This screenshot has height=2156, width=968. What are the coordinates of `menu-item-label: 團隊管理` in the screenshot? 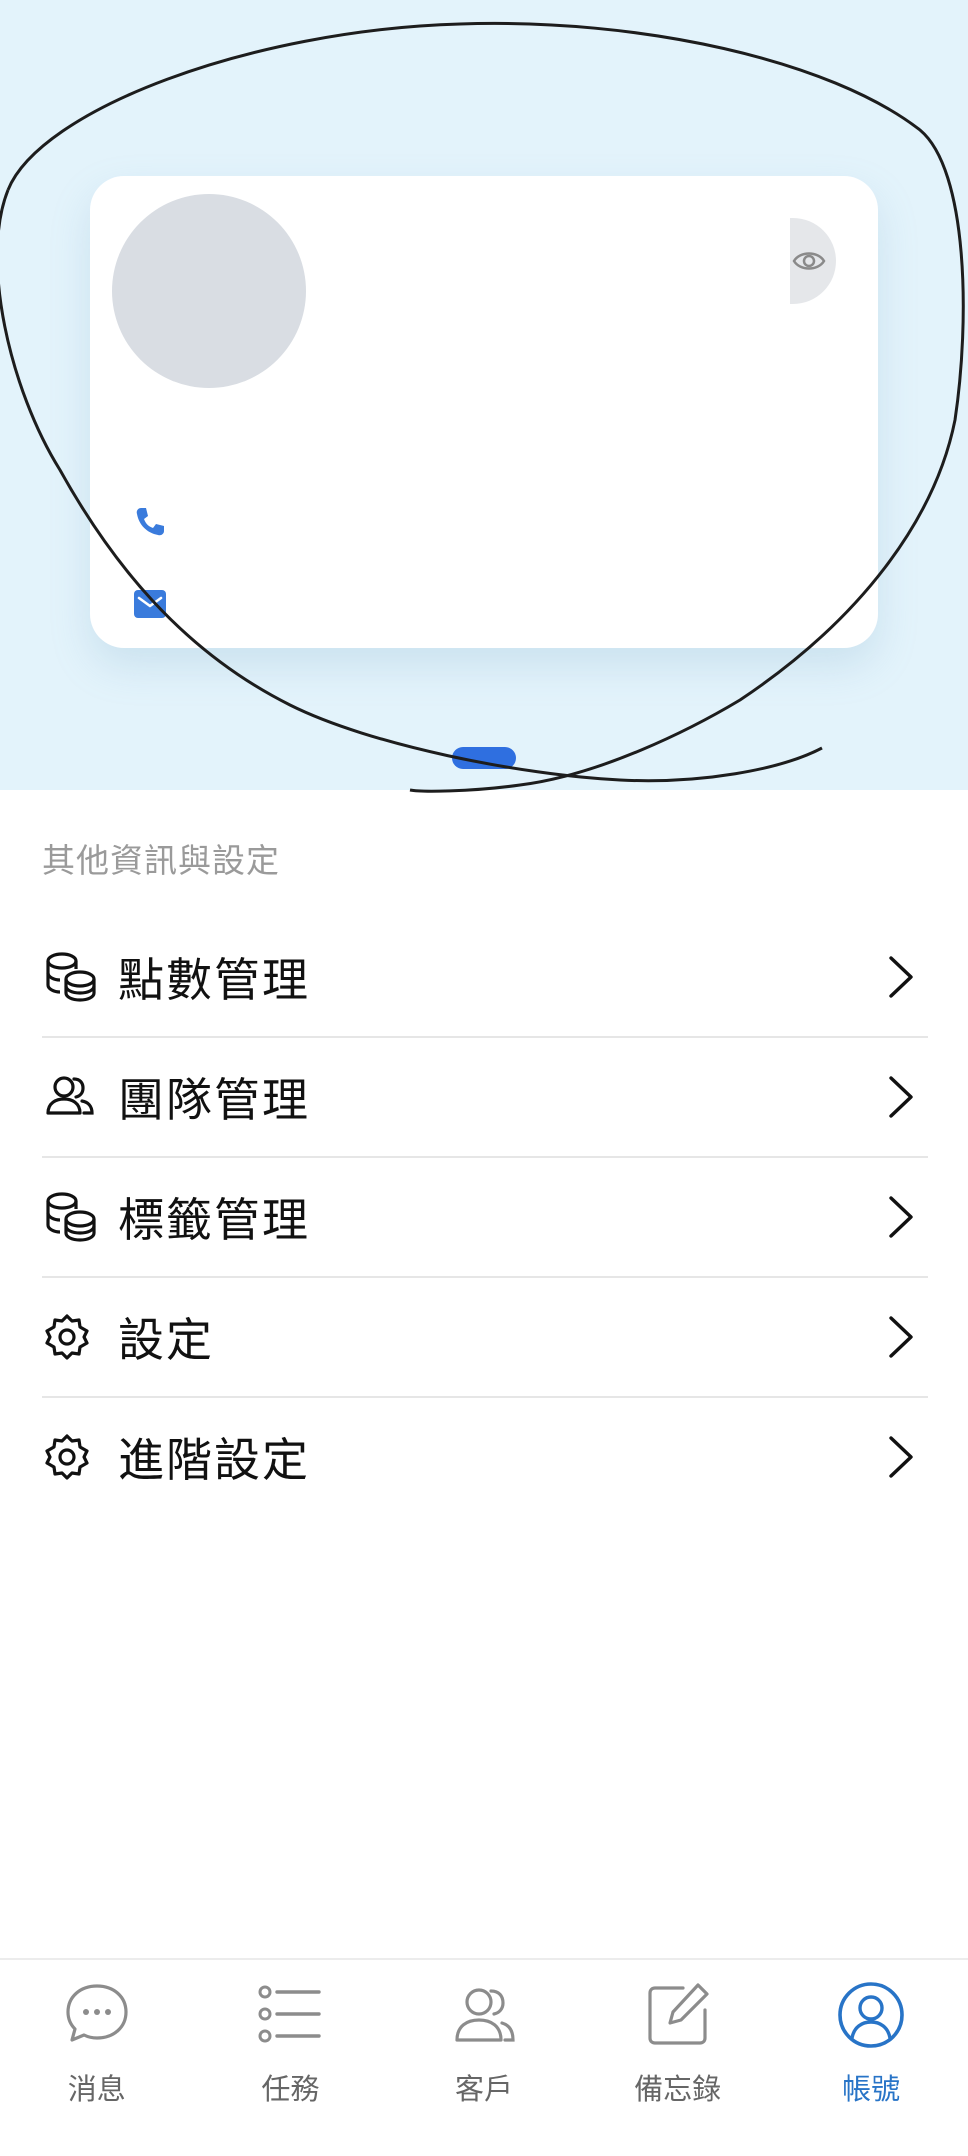 It's located at (214, 1100).